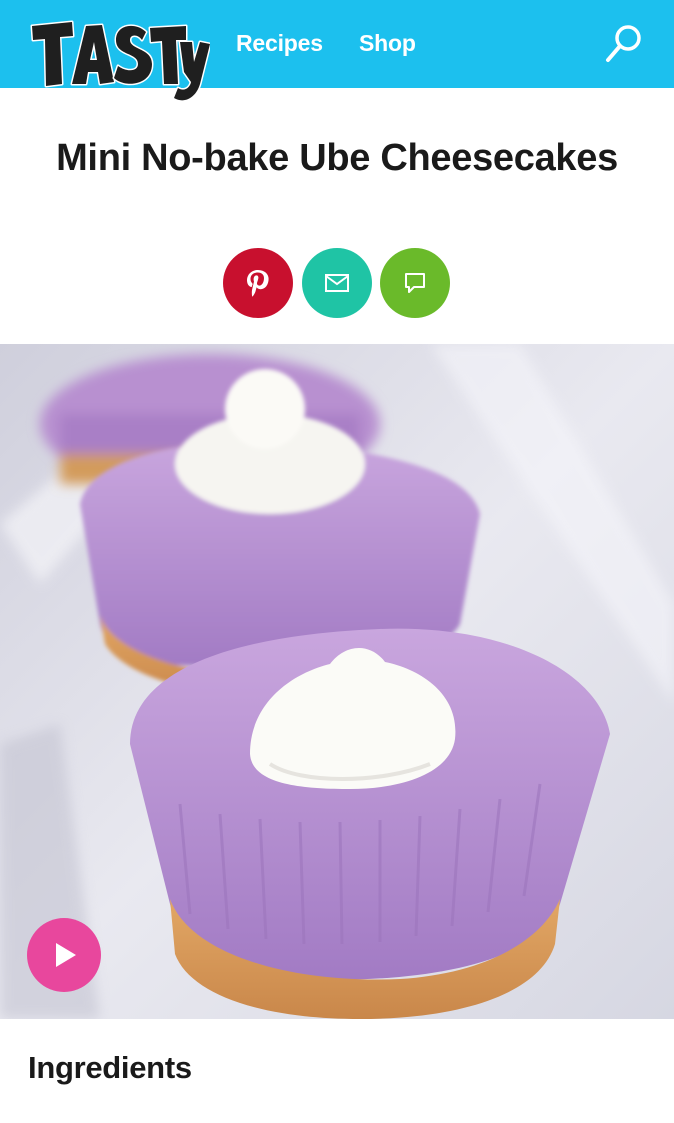  Describe the element at coordinates (279, 43) in the screenshot. I see `nav-recipes-link: Recipes` at that location.